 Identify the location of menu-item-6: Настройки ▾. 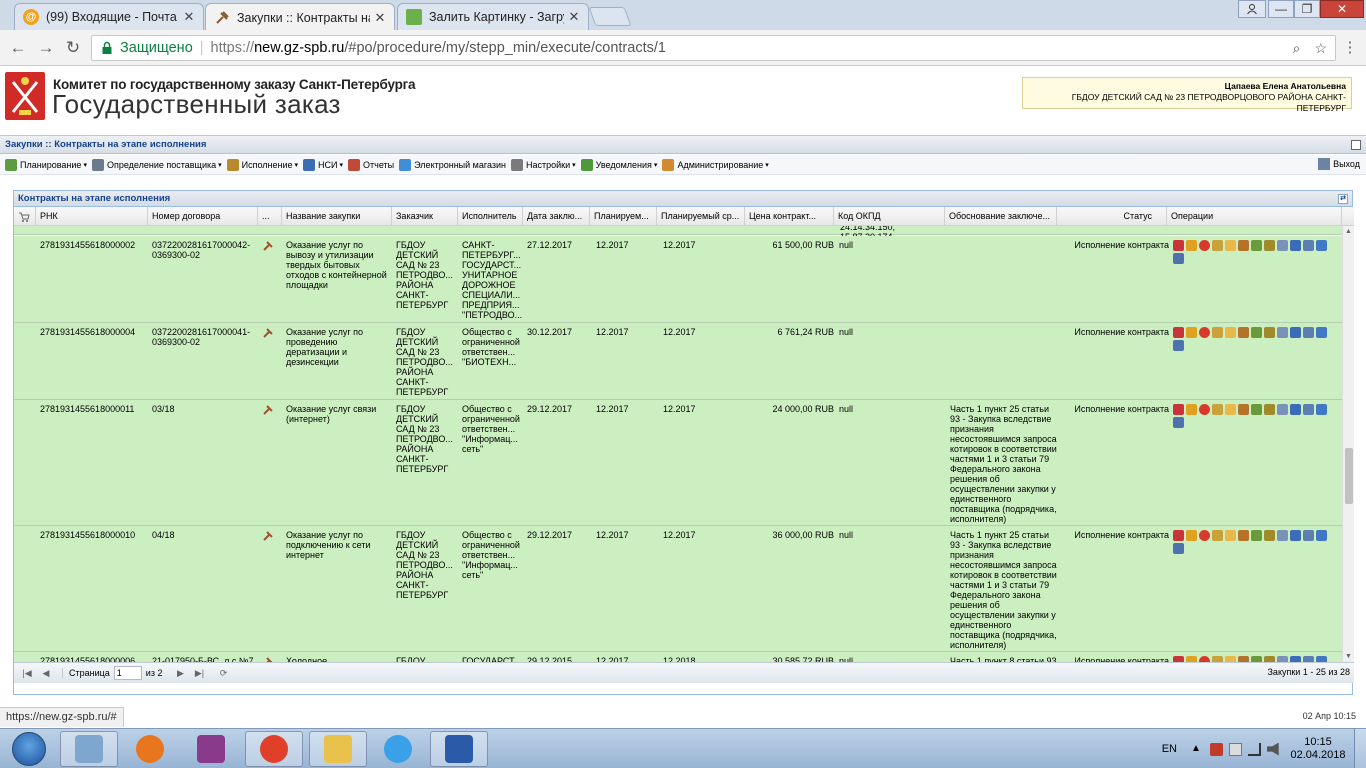
(543, 164).